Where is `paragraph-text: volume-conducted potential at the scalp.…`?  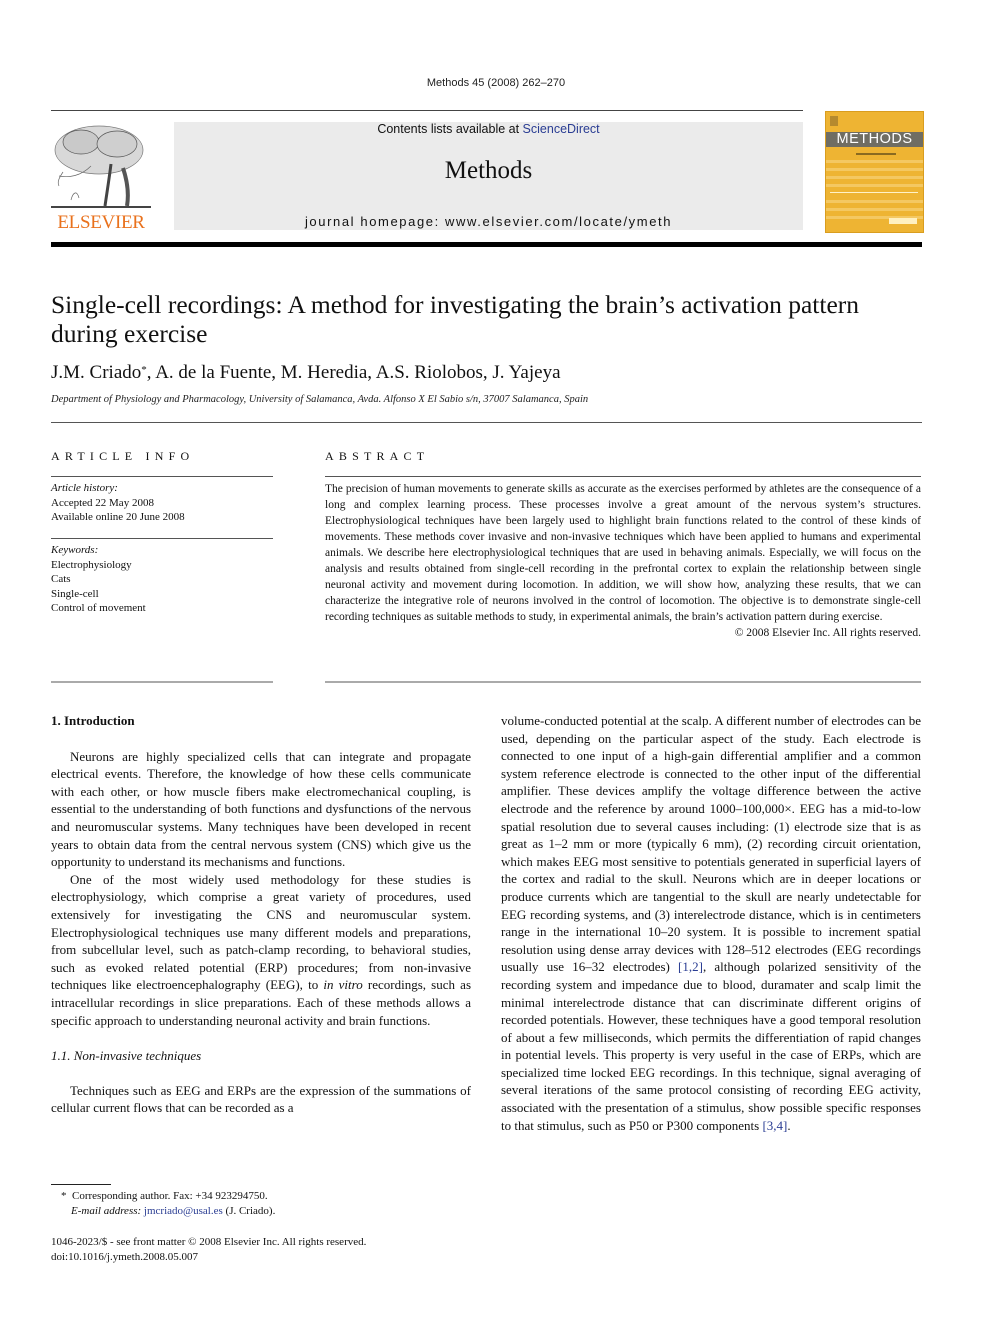
paragraph-text: volume-conducted potential at the scalp.… is located at coordinates (711, 844).